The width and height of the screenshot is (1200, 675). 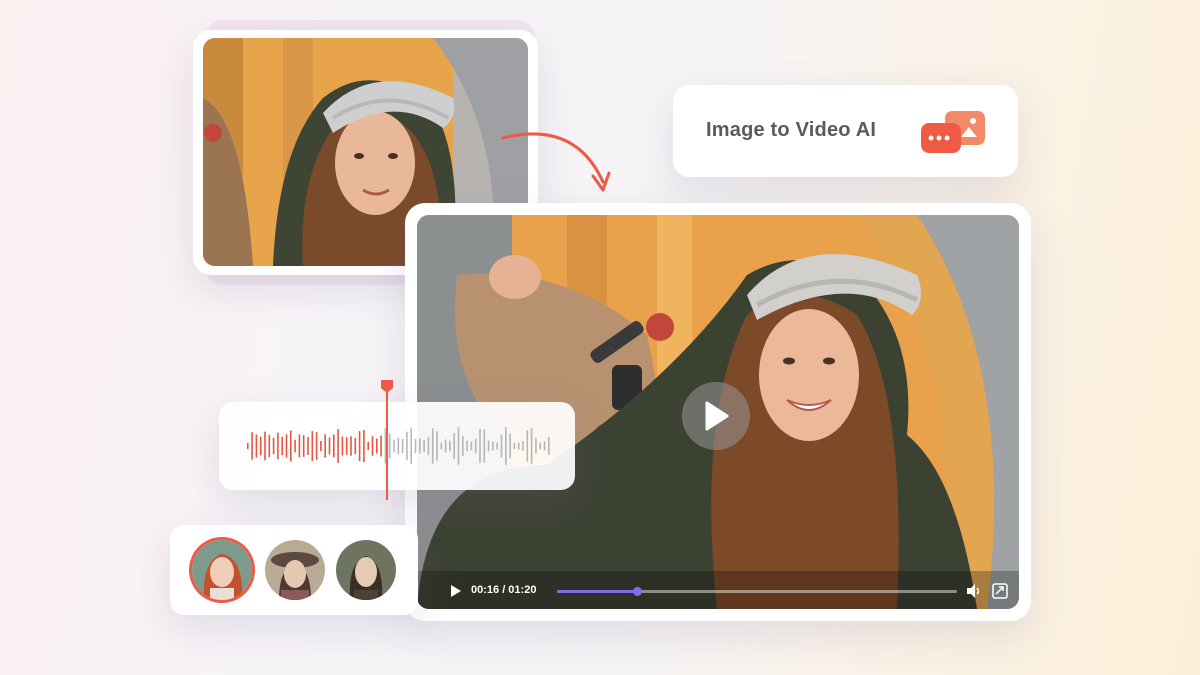 I want to click on playhead-marker, so click(x=387, y=440).